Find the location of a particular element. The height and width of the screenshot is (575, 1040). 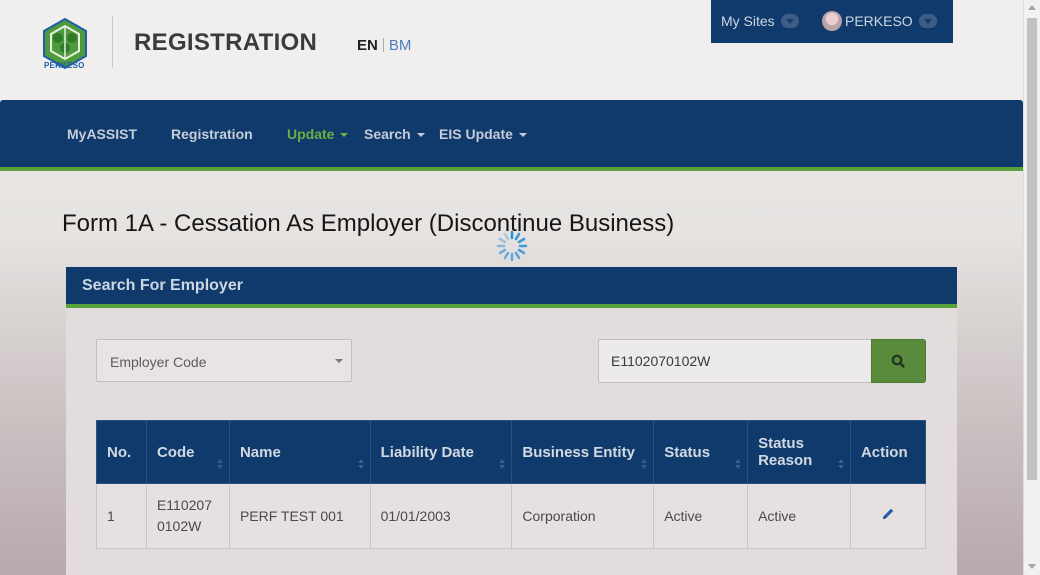

my-sites-menu: My Sites is located at coordinates (760, 21).